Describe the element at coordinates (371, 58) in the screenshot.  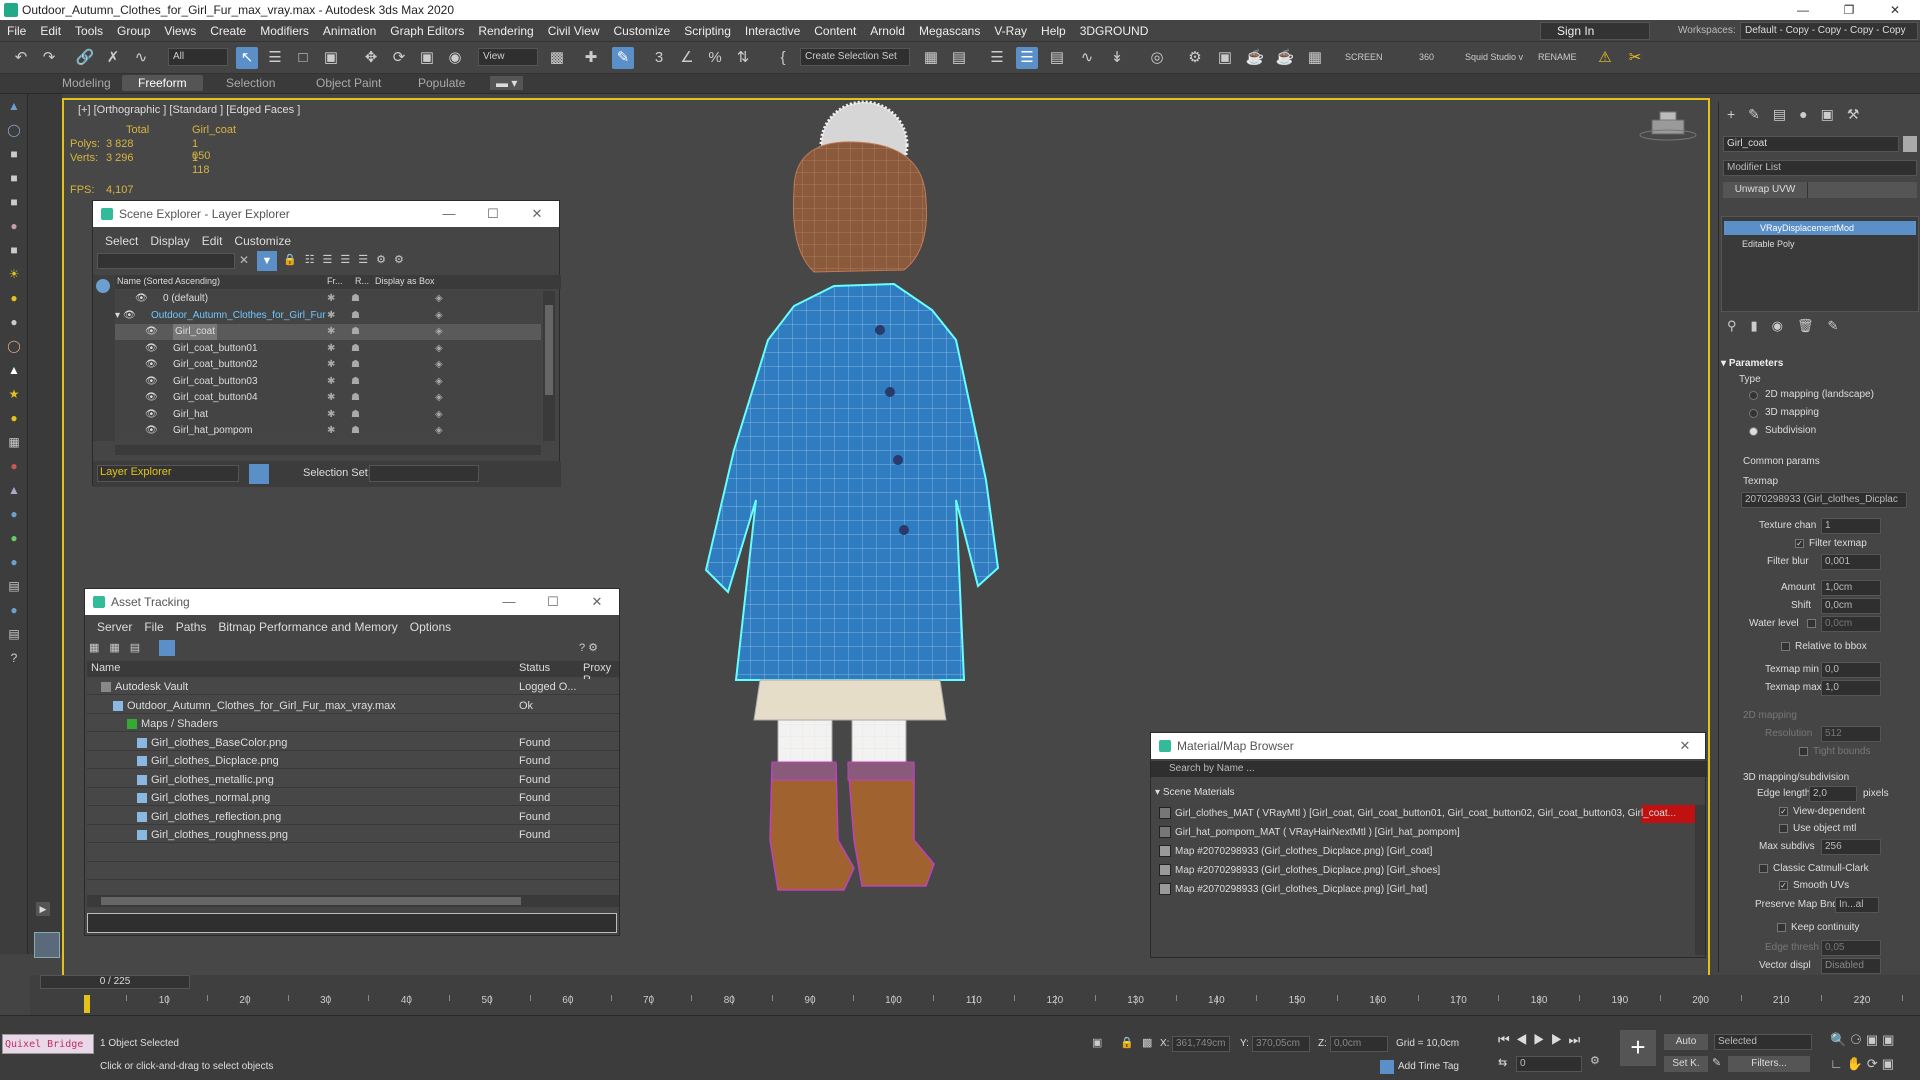
I see `move-icon: ✥` at that location.